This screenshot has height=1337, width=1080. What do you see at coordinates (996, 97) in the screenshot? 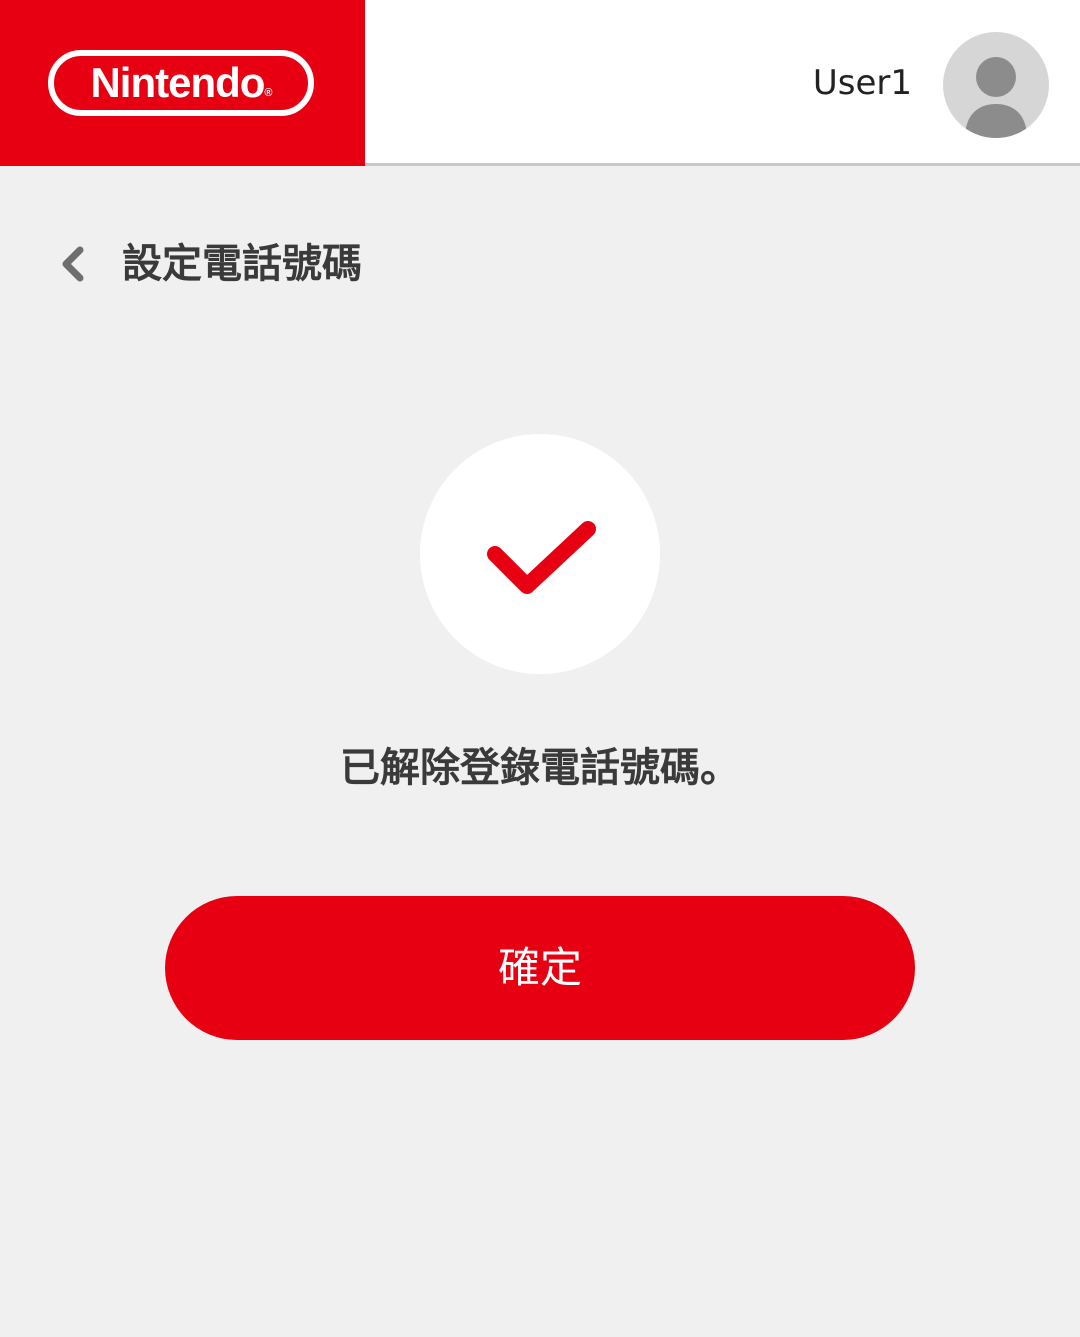
I see `avatar-silhouette` at bounding box center [996, 97].